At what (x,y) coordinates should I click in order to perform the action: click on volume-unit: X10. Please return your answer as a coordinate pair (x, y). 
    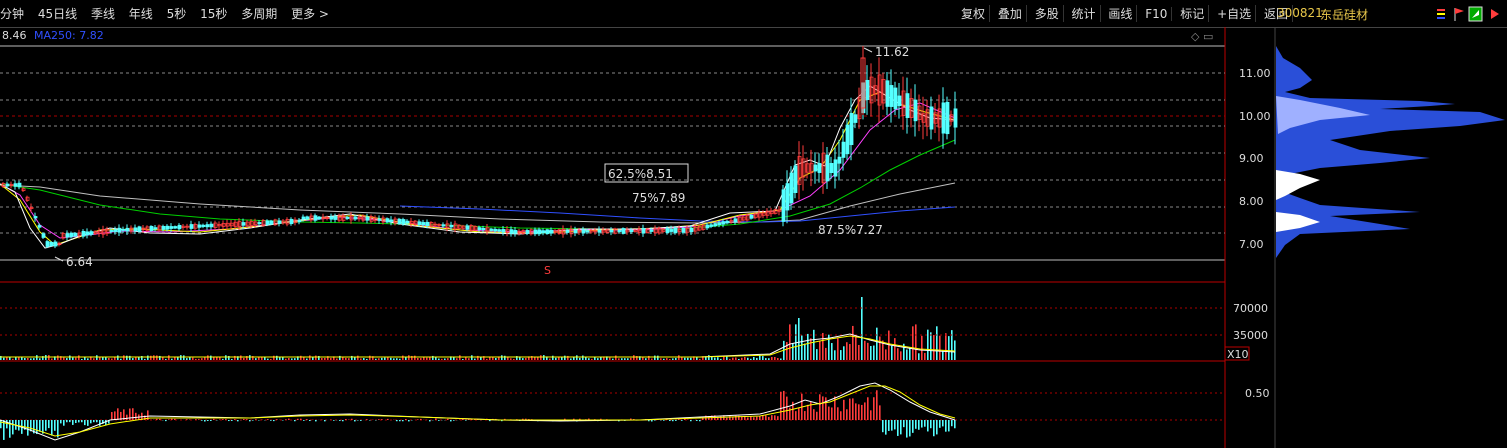
    Looking at the image, I should click on (1238, 354).